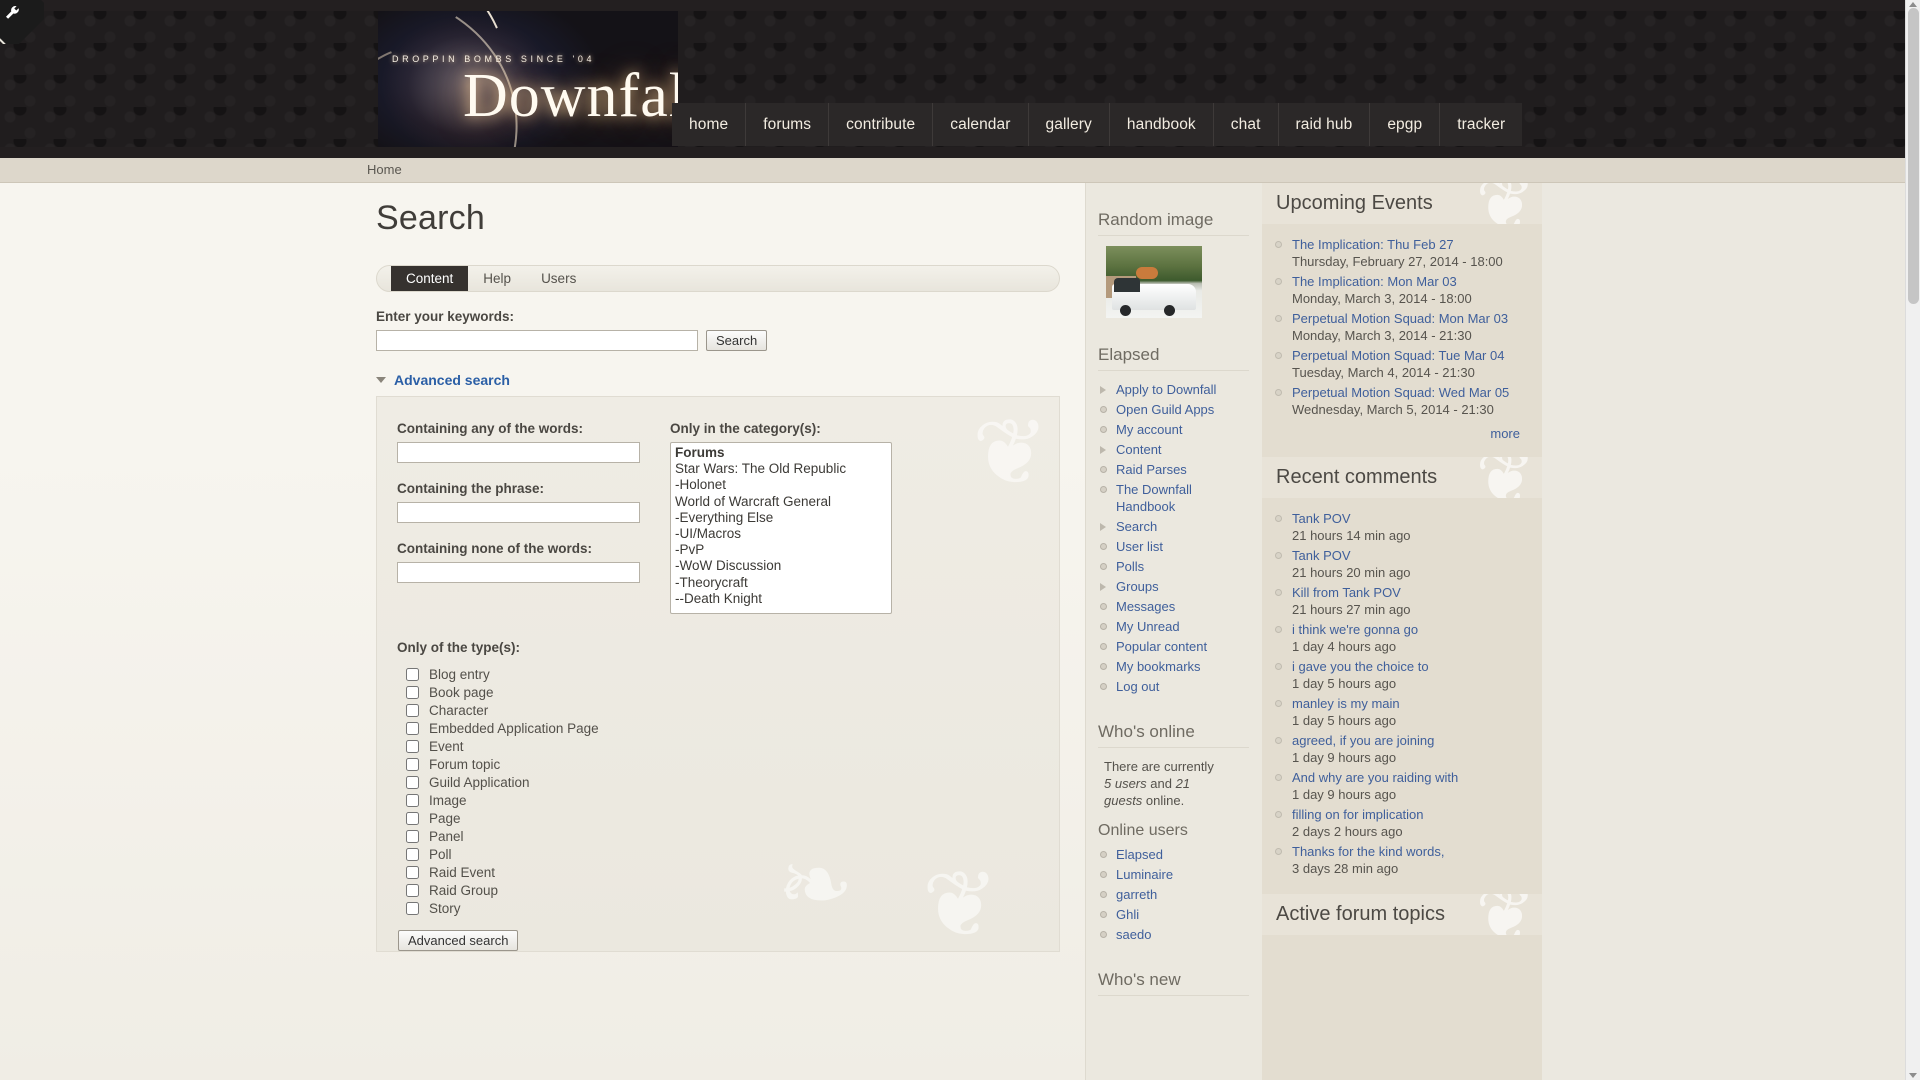  Describe the element at coordinates (1913, 156) in the screenshot. I see `scrollbar-thumb` at that location.